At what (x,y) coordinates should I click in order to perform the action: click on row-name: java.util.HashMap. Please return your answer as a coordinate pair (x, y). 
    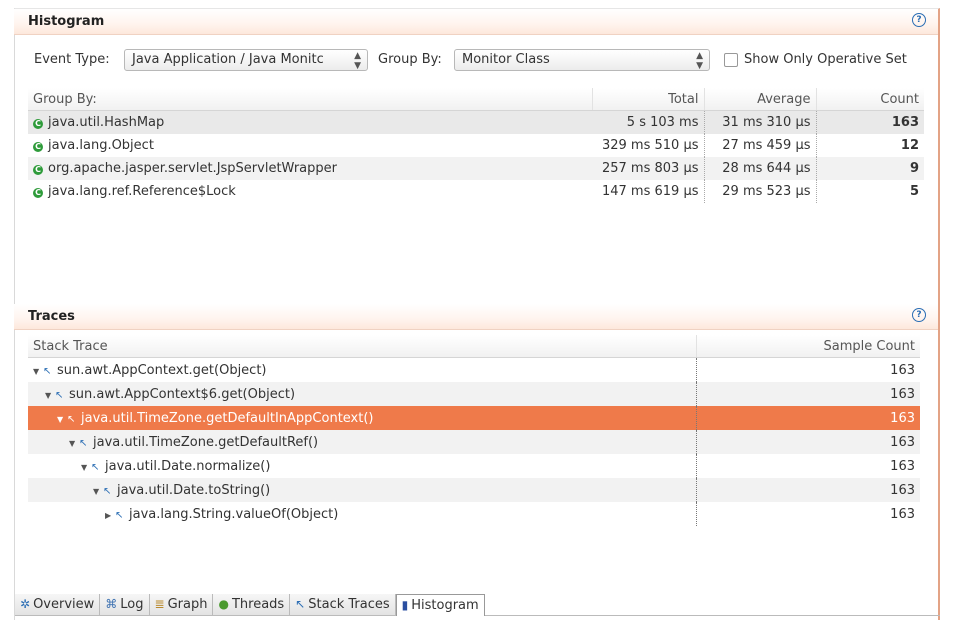
    Looking at the image, I should click on (106, 122).